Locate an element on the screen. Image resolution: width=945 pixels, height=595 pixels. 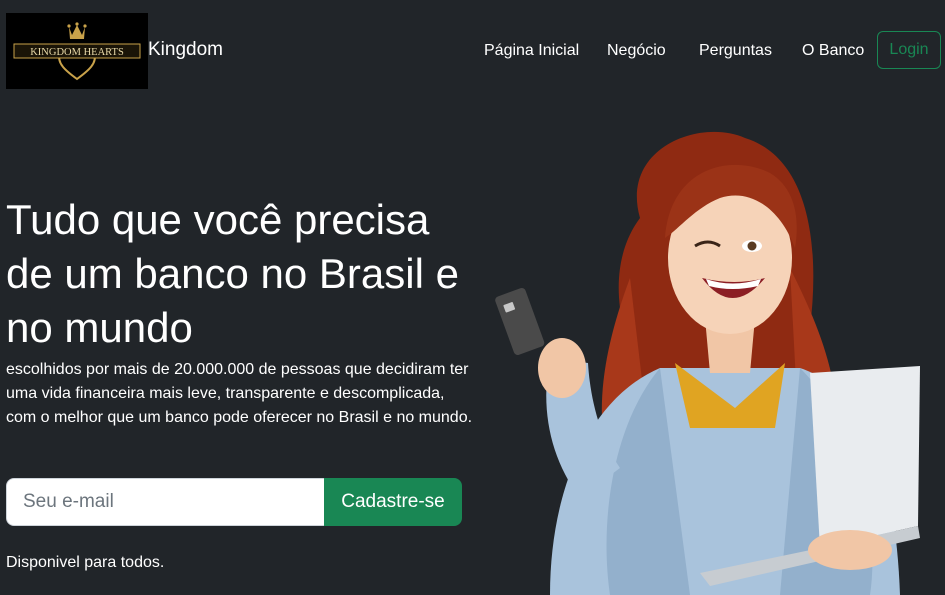
logo-text: KINGDOM HEARTS is located at coordinates (77, 52).